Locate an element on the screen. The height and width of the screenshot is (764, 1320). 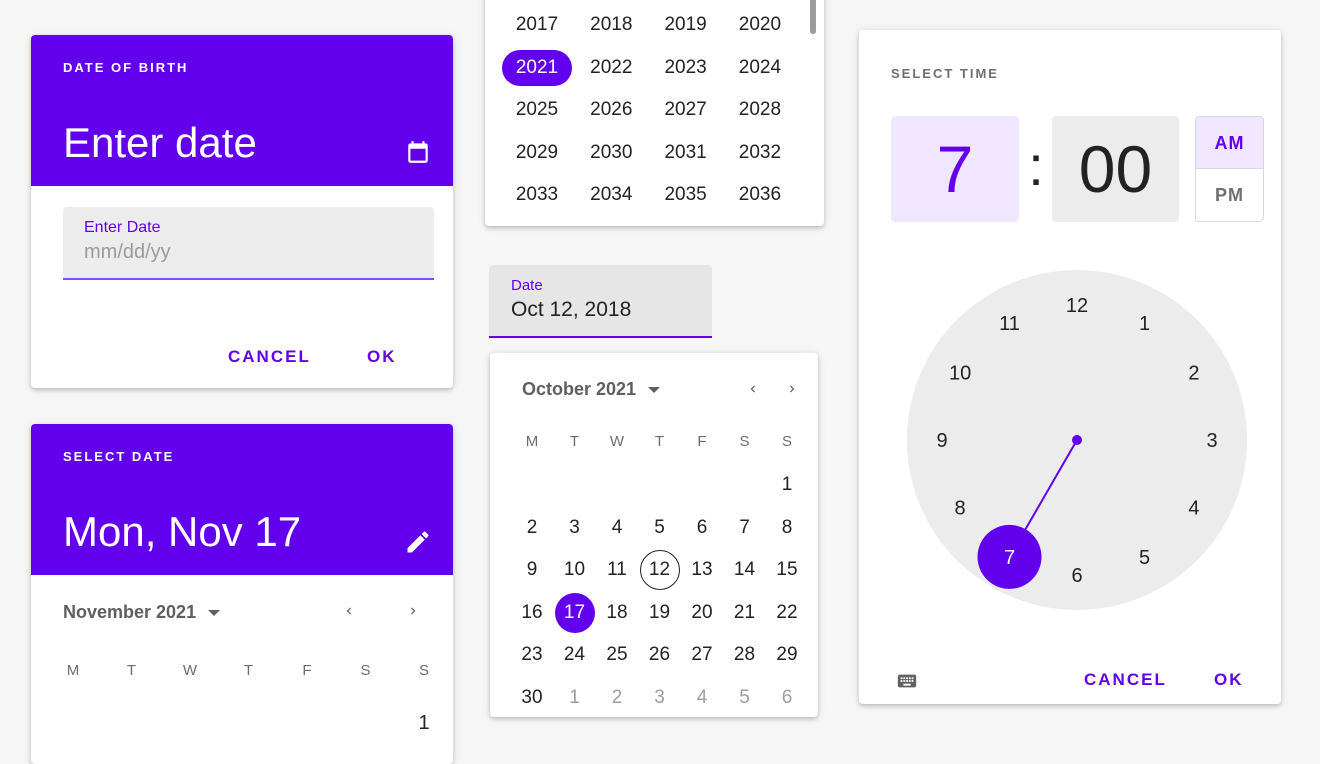
calendar-day: 27 is located at coordinates (702, 655).